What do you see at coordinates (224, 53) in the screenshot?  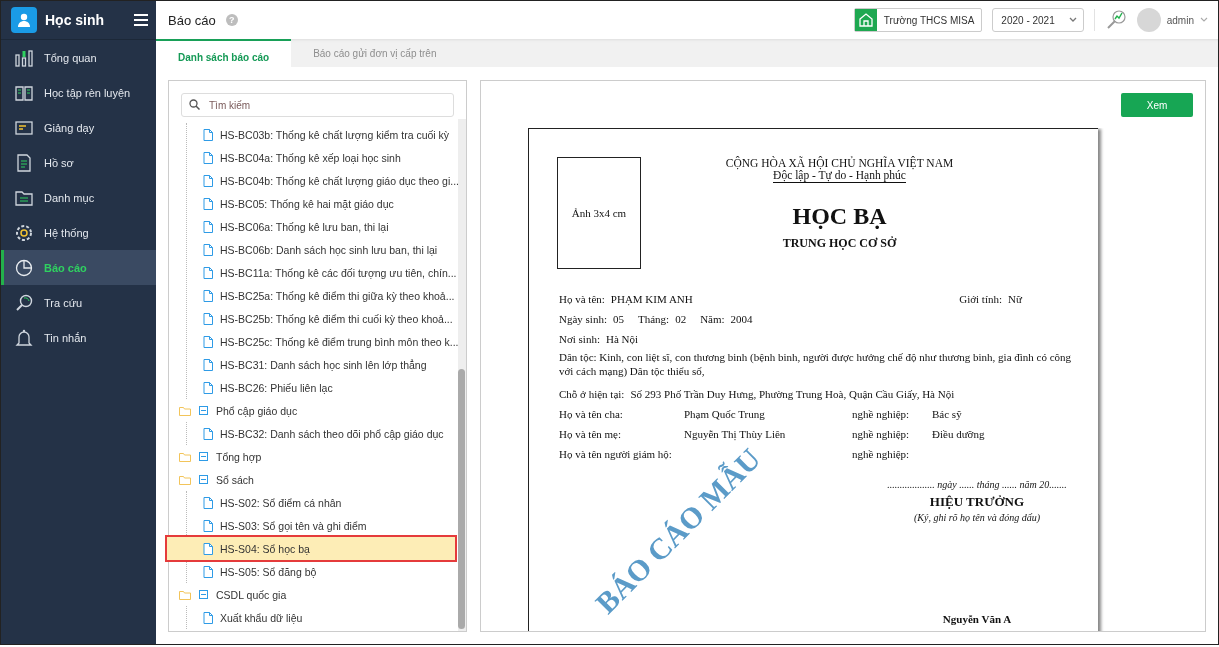 I see `tab: Danh sách báo cáo` at bounding box center [224, 53].